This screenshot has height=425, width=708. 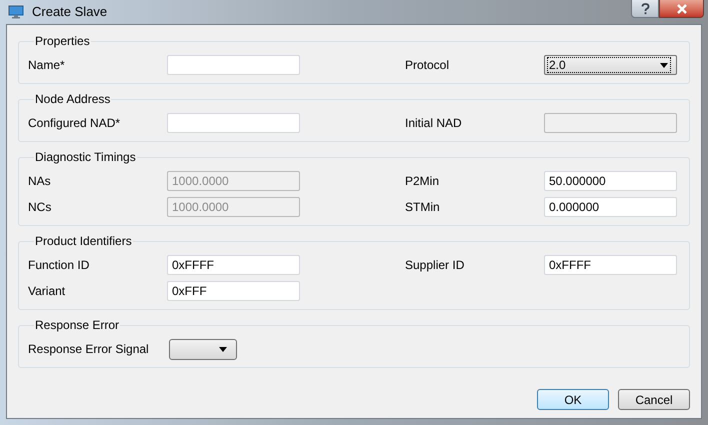 What do you see at coordinates (435, 265) in the screenshot?
I see `field-label: Supplier ID` at bounding box center [435, 265].